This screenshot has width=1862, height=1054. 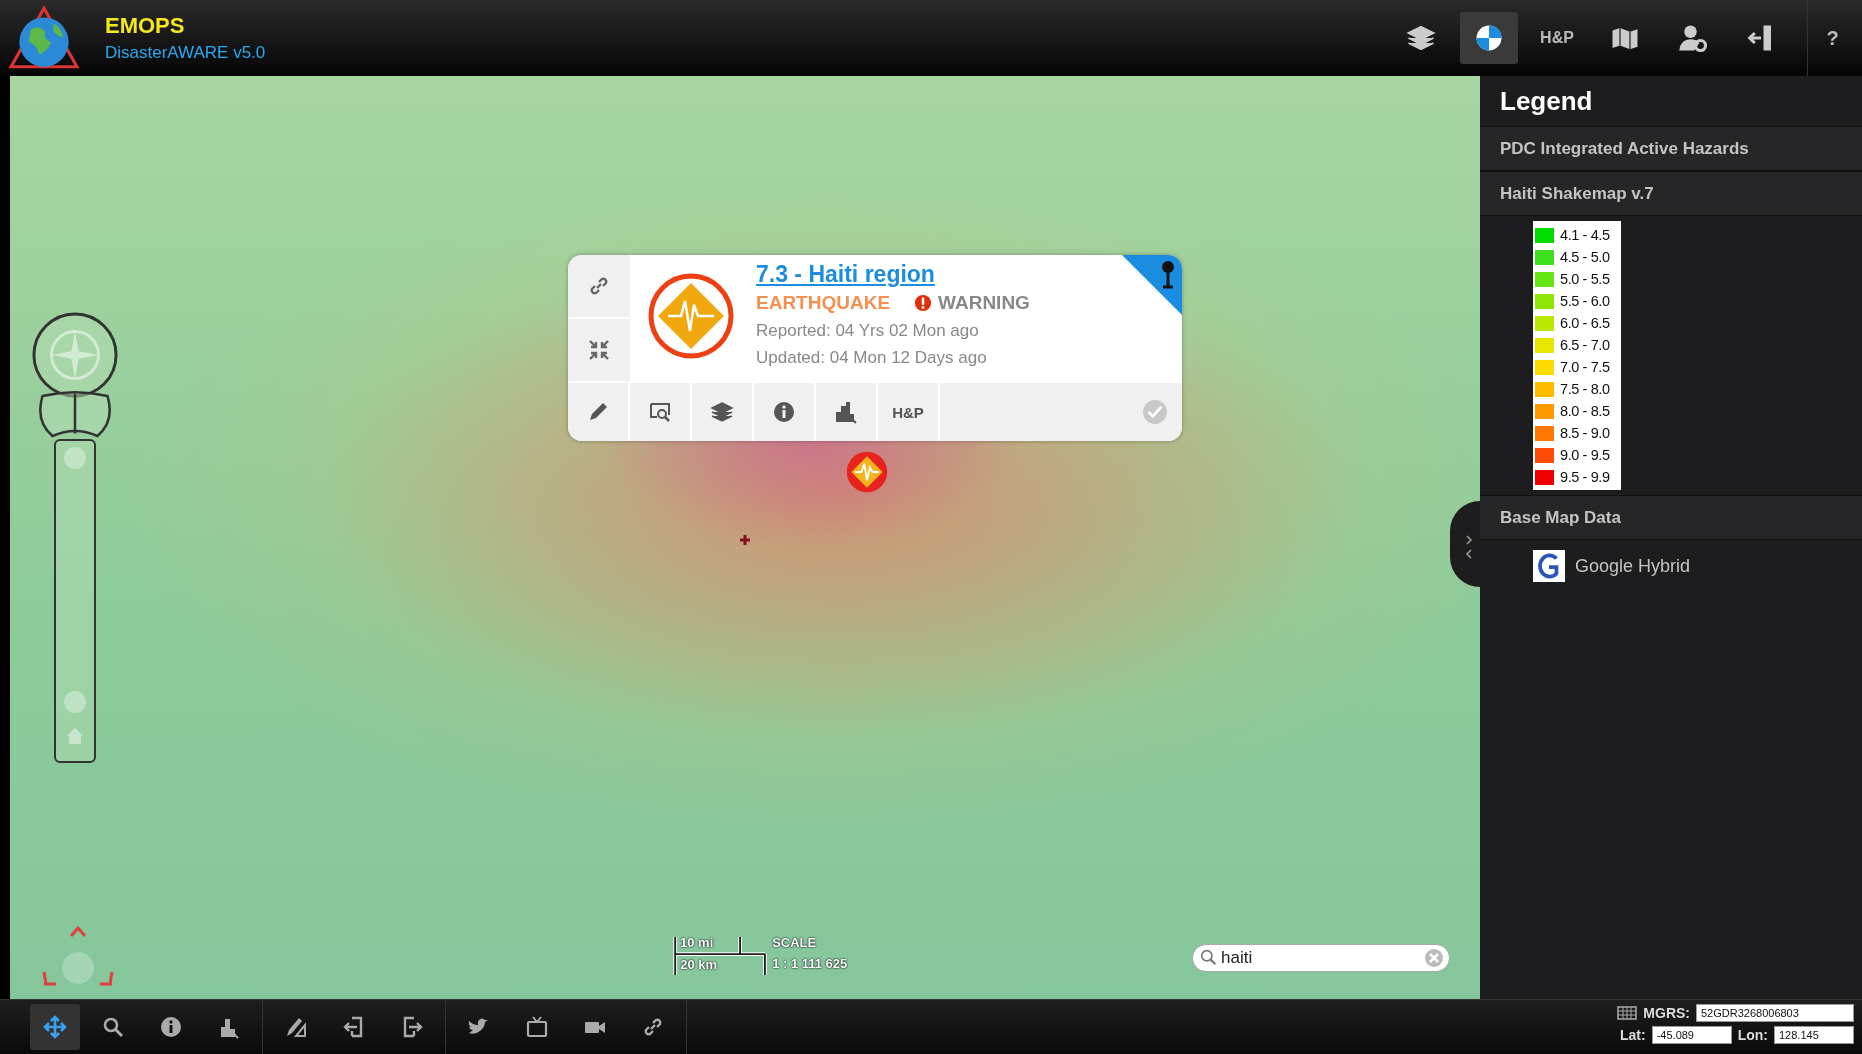 I want to click on magnitude-range: 9.5 - 9.9, so click(x=1585, y=477).